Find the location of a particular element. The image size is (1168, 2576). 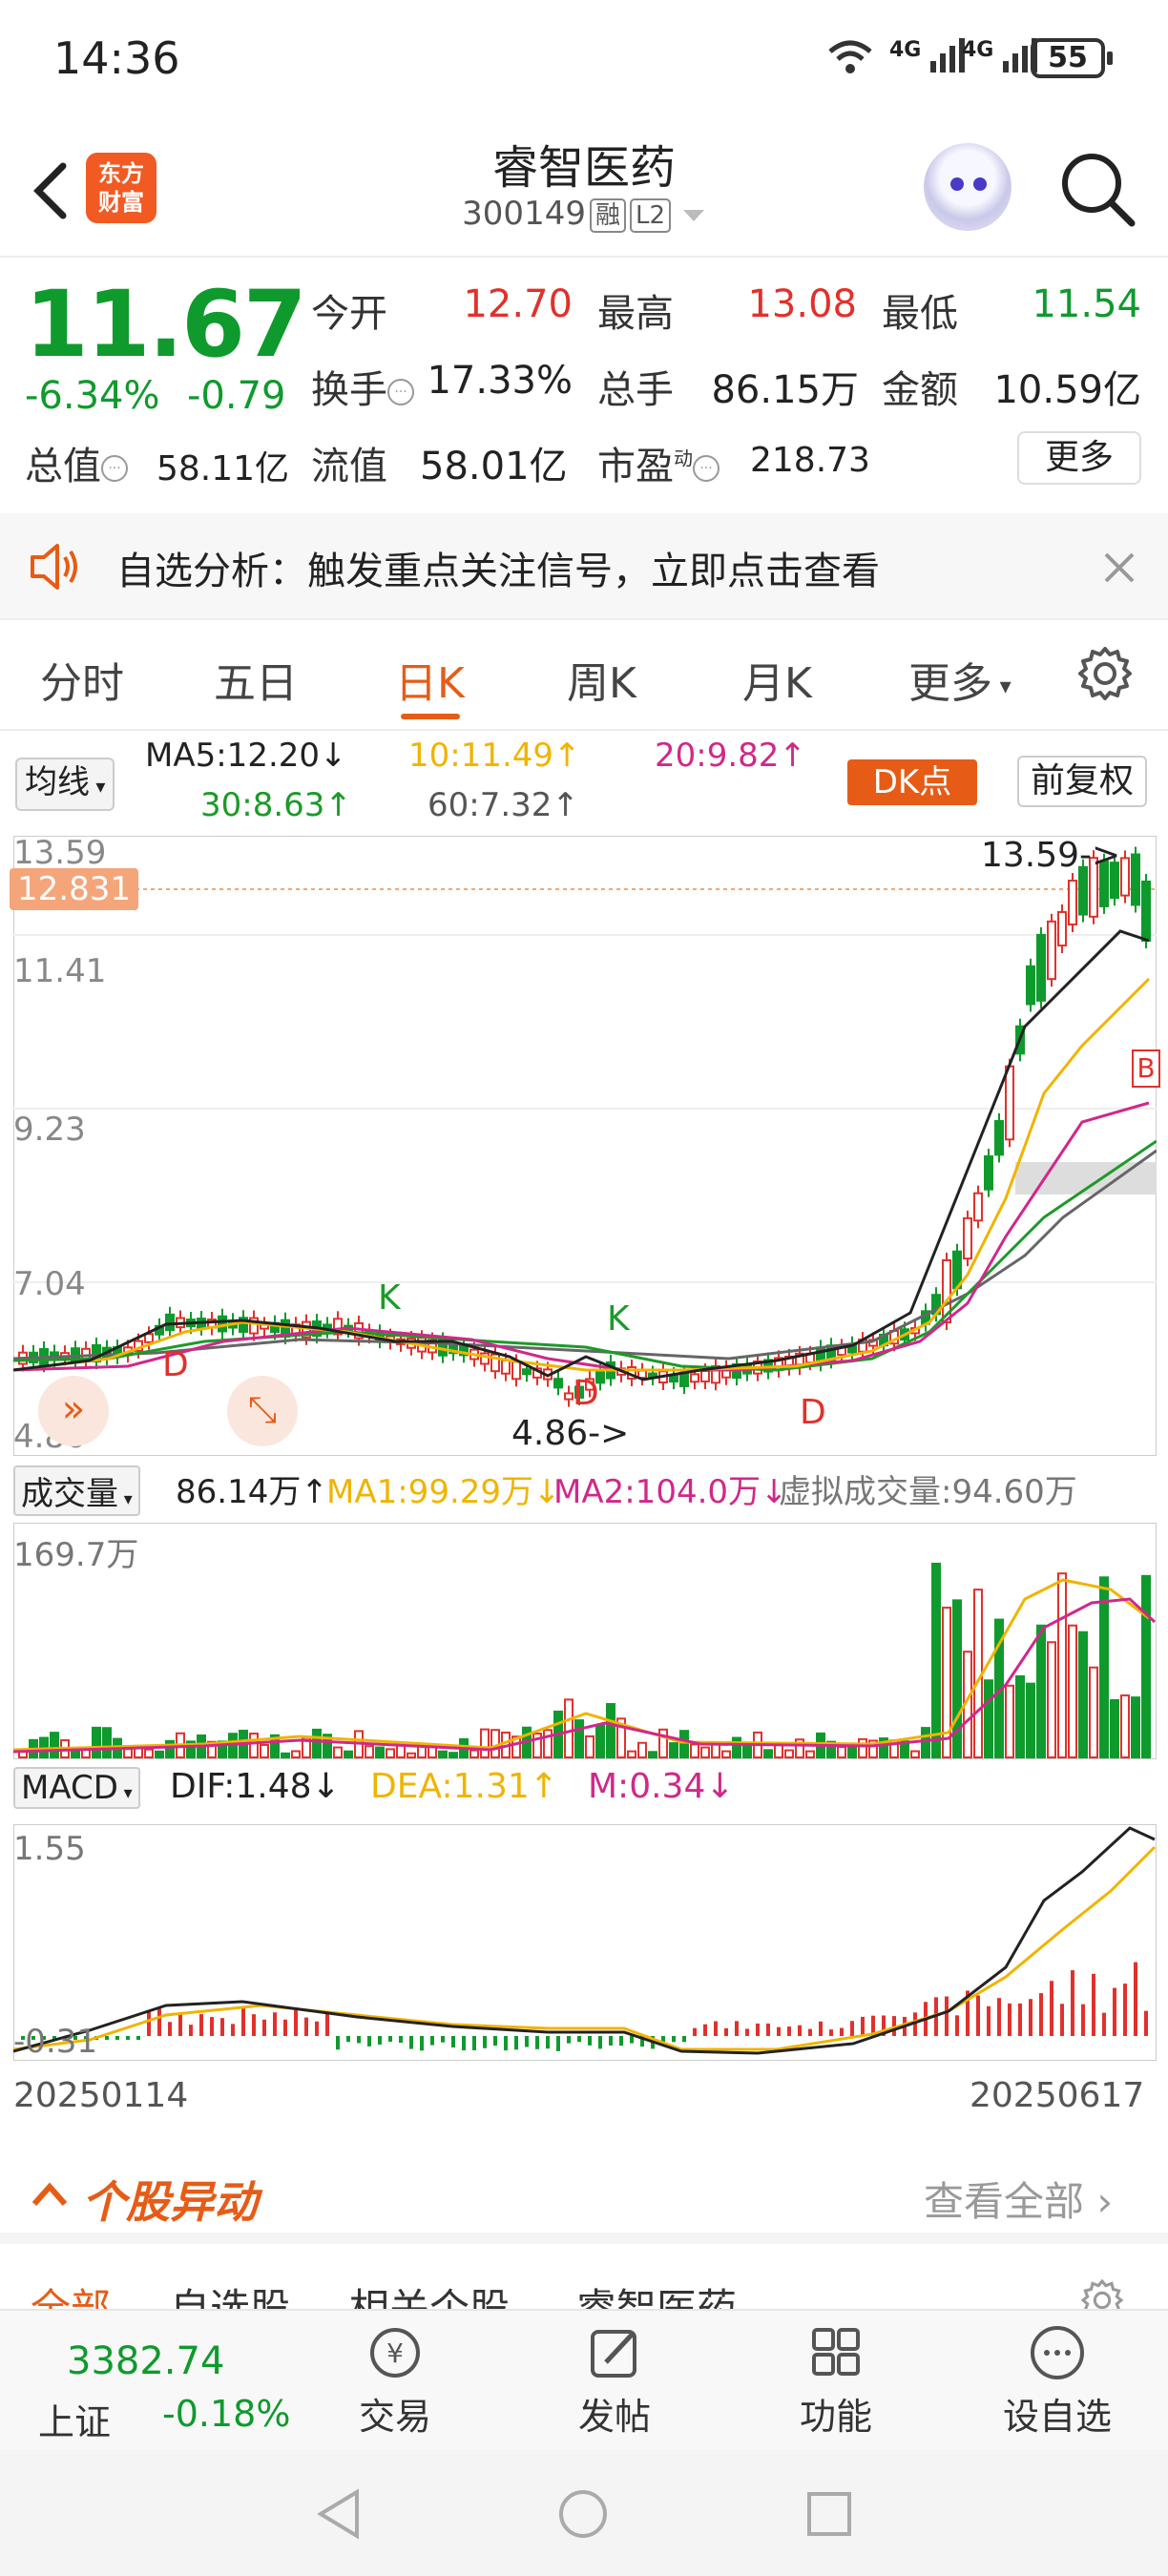

nav-back-icon is located at coordinates (339, 2514).